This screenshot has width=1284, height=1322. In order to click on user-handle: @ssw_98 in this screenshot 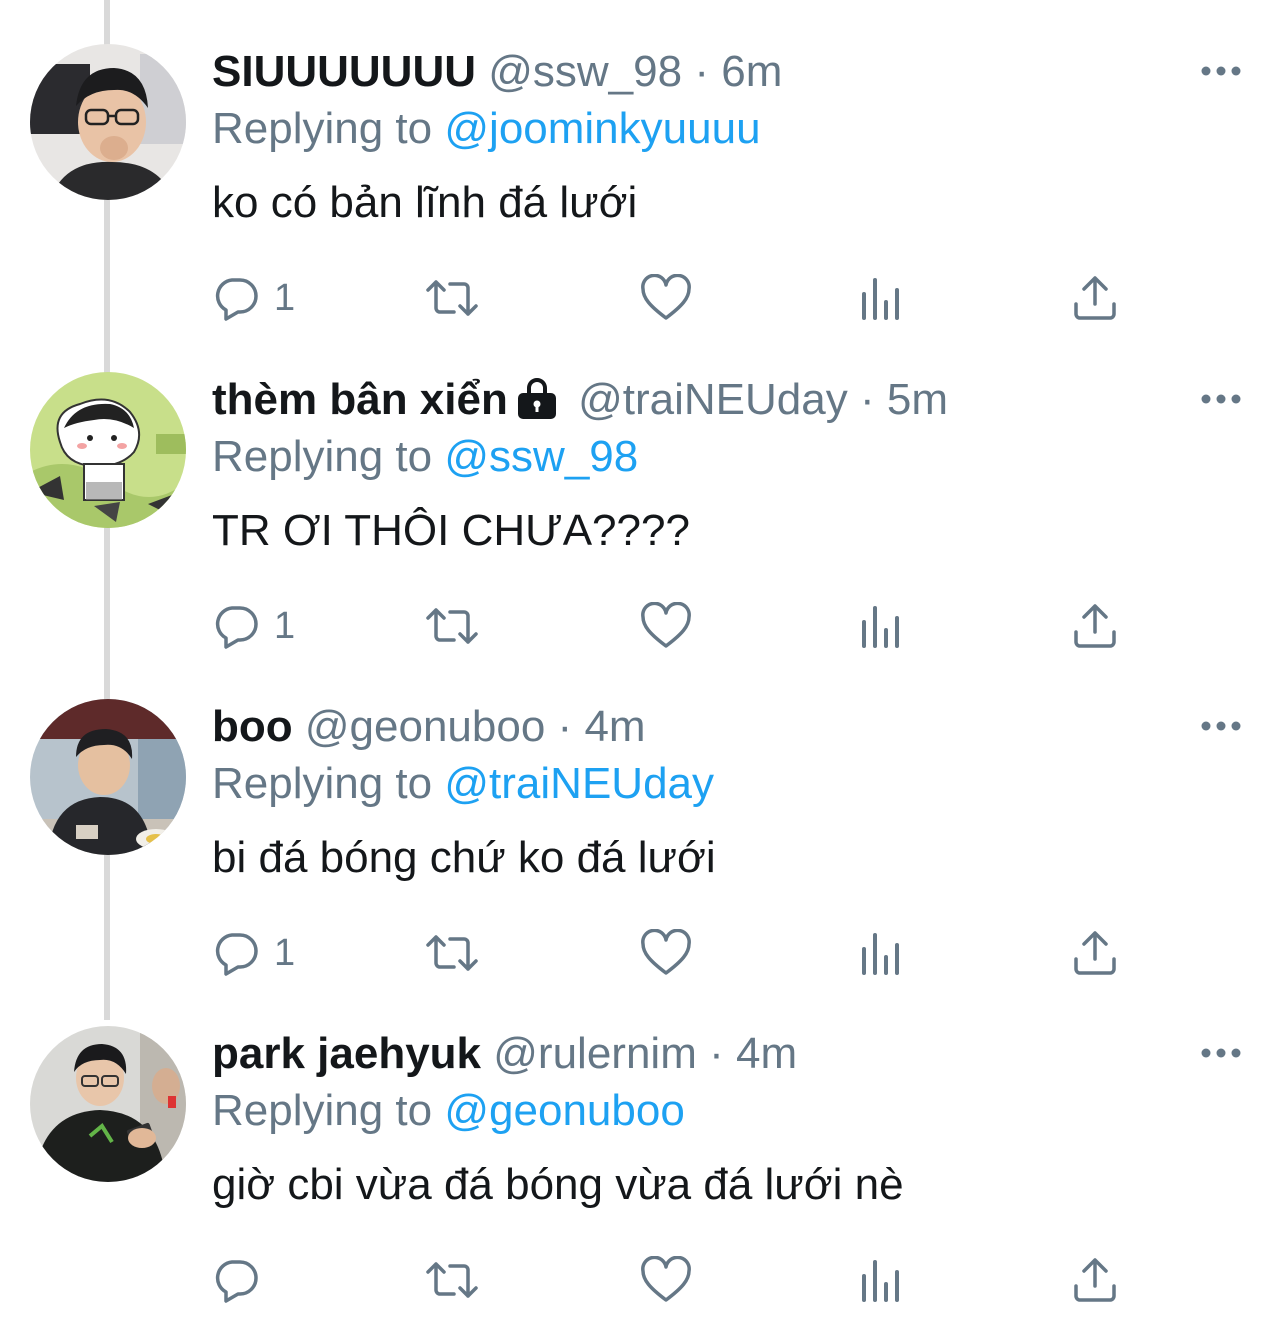, I will do `click(585, 71)`.